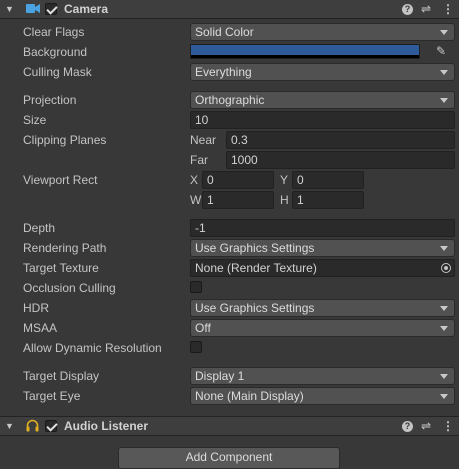 This screenshot has height=469, width=459. Describe the element at coordinates (32, 425) in the screenshot. I see `headphones-icon` at that location.